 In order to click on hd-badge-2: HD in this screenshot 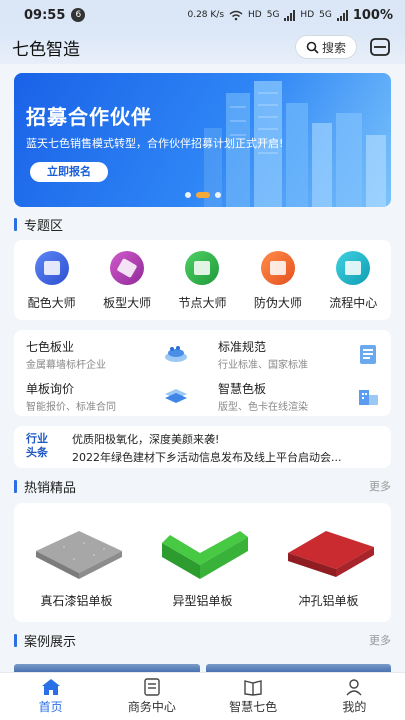, I will do `click(307, 15)`.